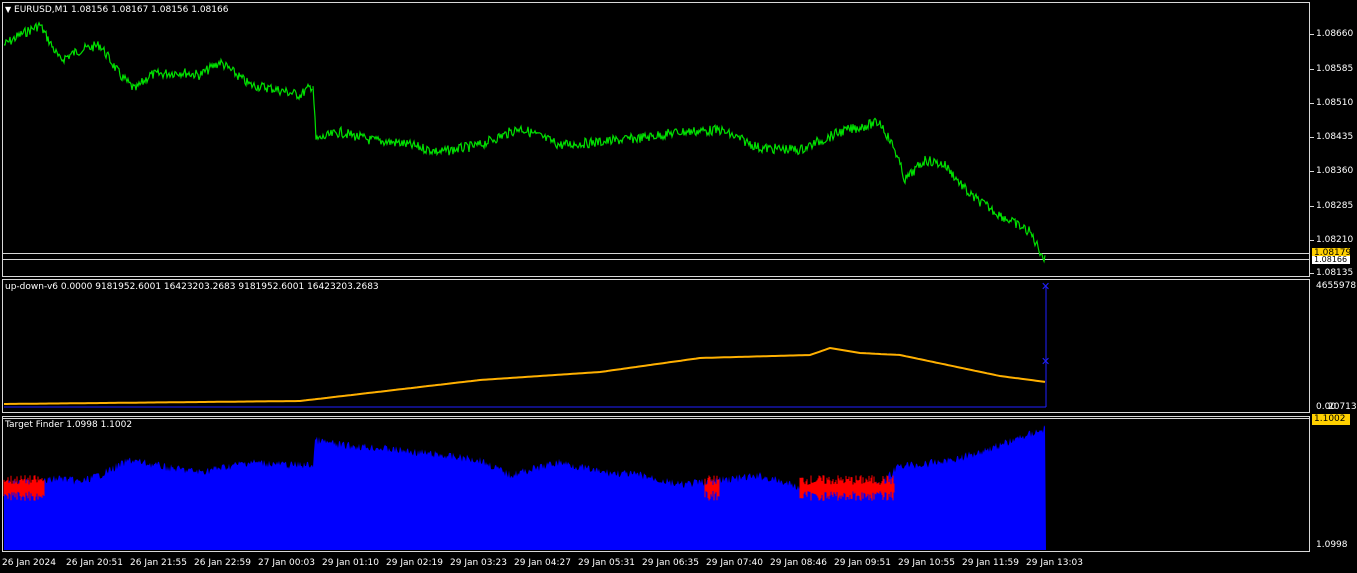  I want to click on time-label: 29 Jan 09:51, so click(862, 563).